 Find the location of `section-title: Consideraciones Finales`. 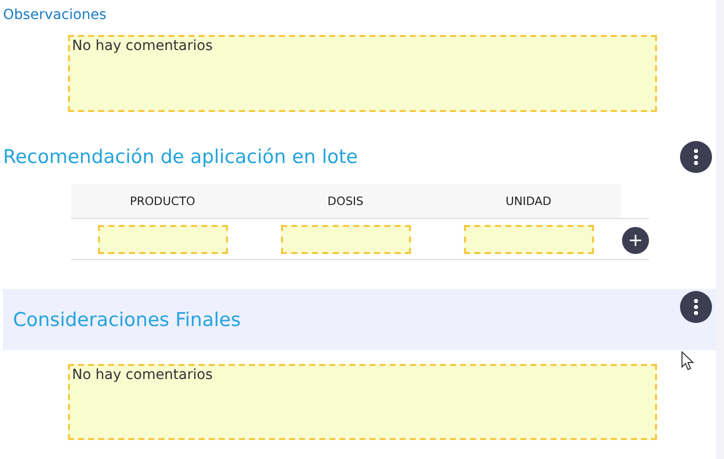

section-title: Consideraciones Finales is located at coordinates (127, 319).